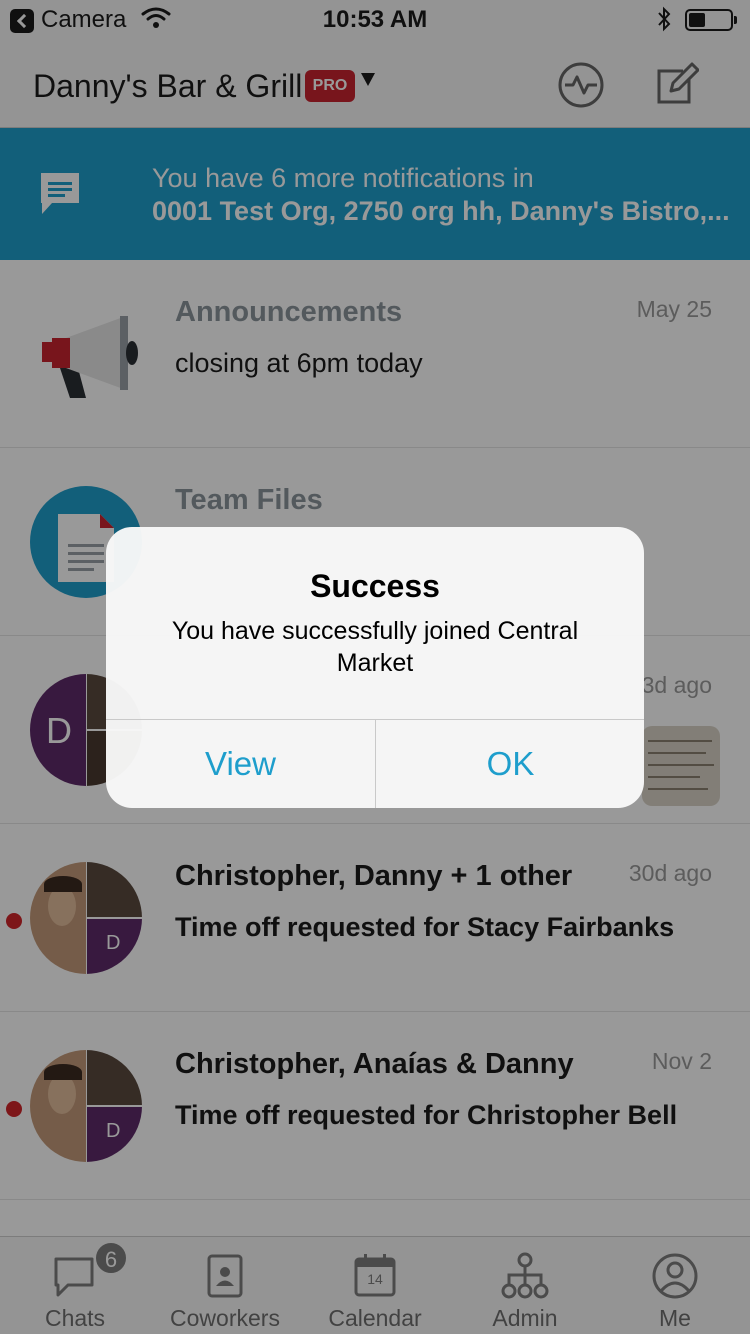 The width and height of the screenshot is (750, 1334). I want to click on alert-title: Success, so click(375, 586).